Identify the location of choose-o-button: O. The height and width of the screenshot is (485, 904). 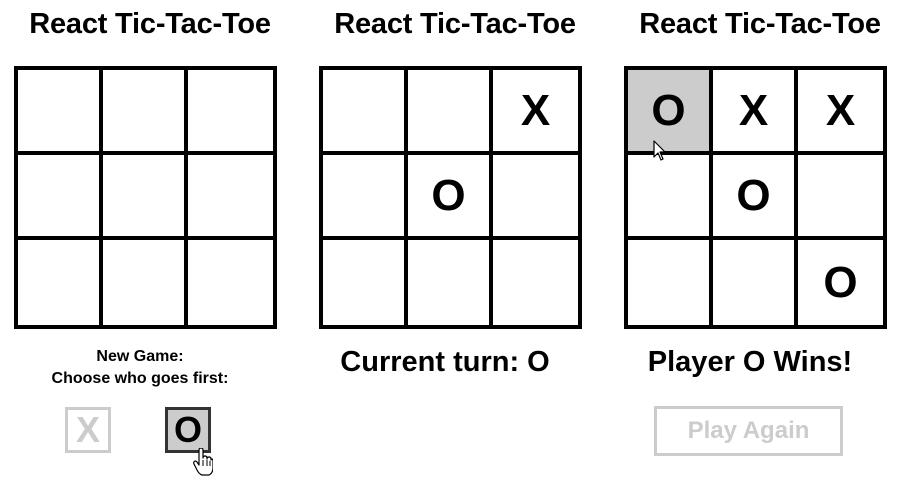
(188, 430).